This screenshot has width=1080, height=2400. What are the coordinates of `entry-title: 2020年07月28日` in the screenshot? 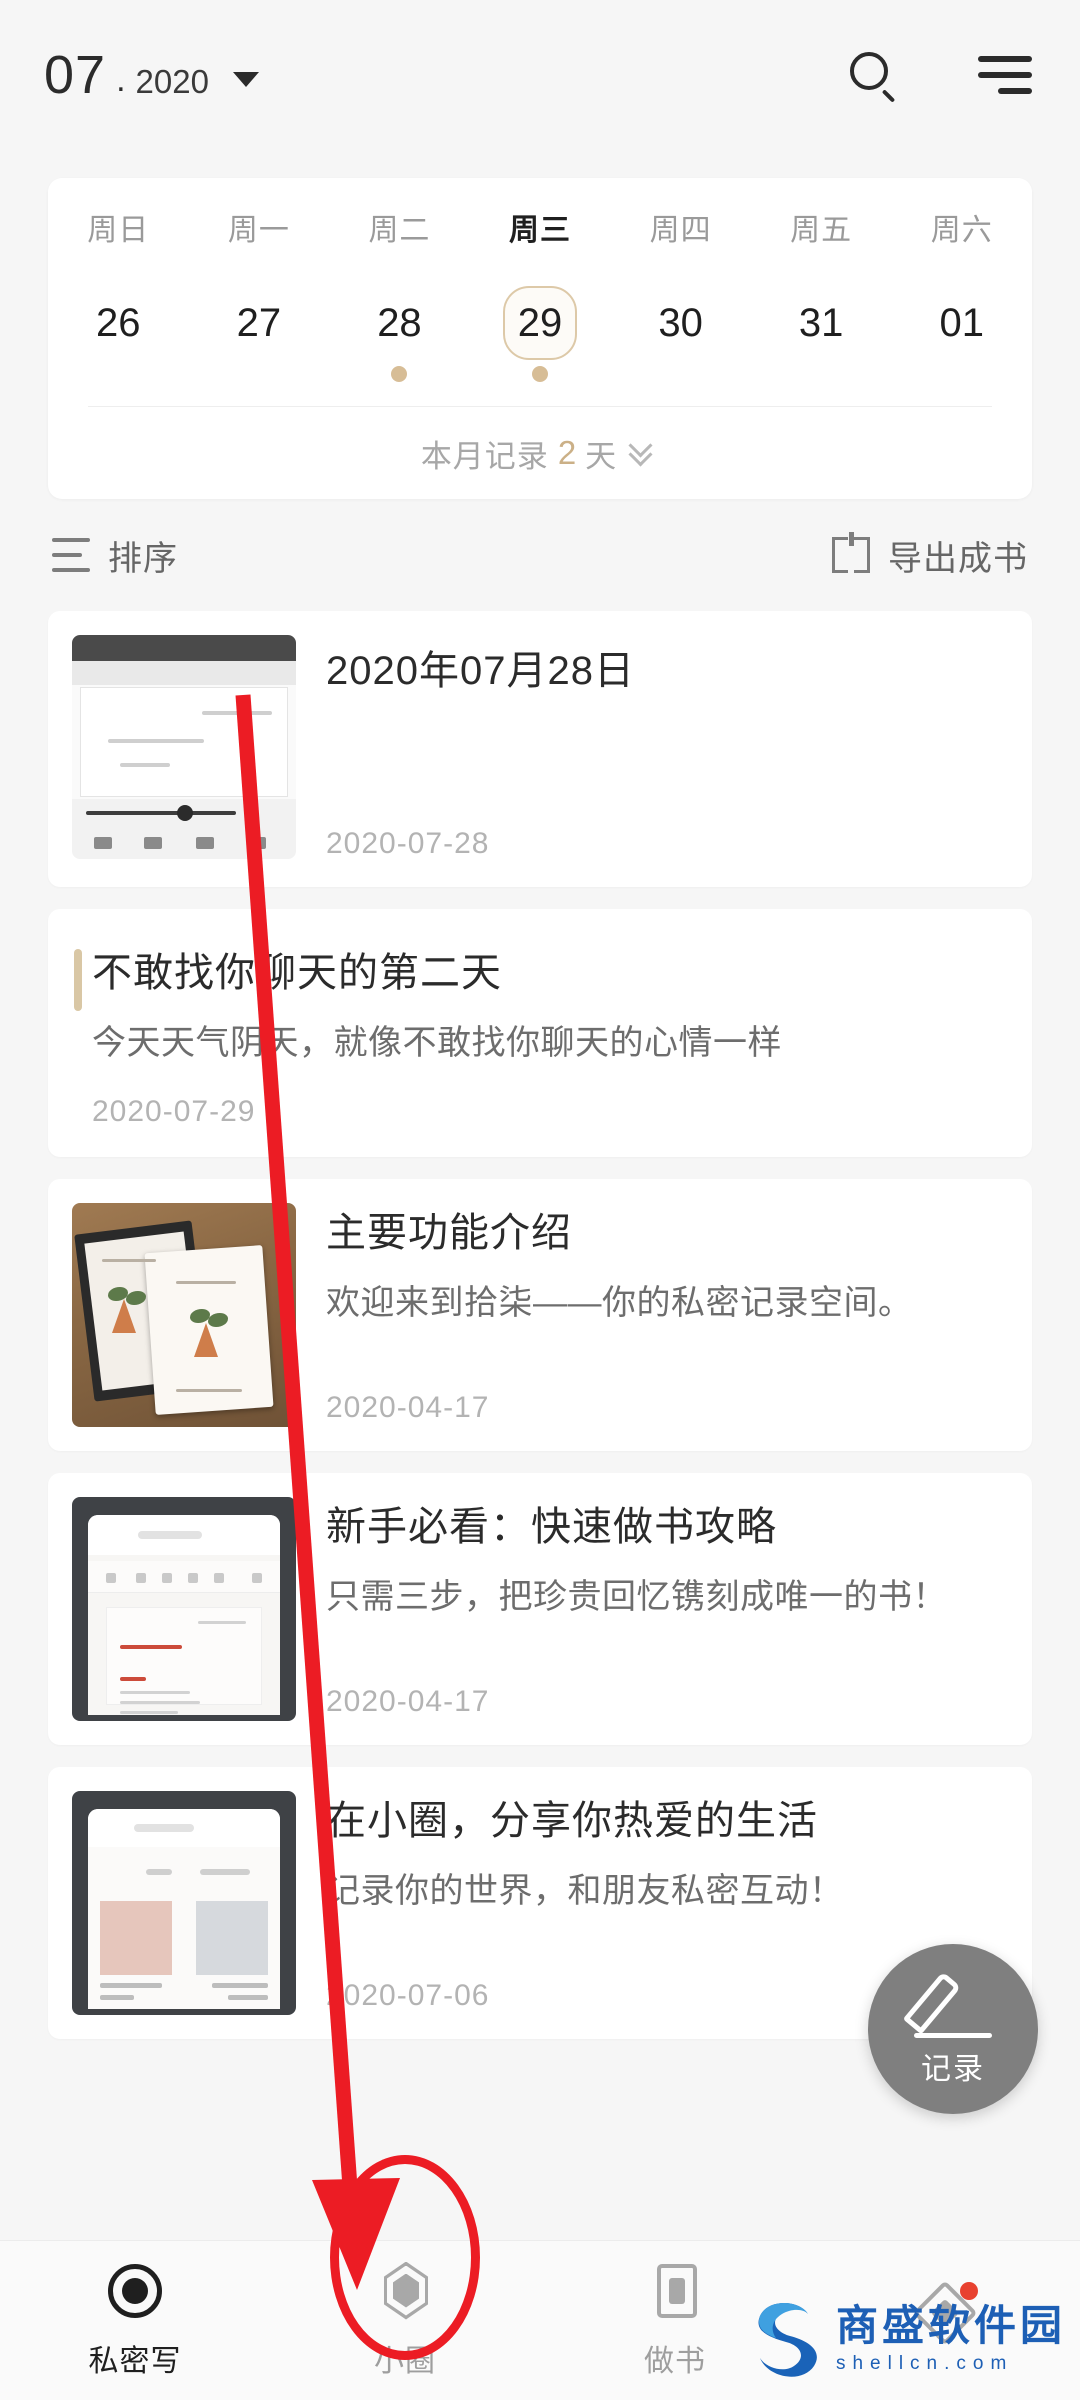 It's located at (480, 671).